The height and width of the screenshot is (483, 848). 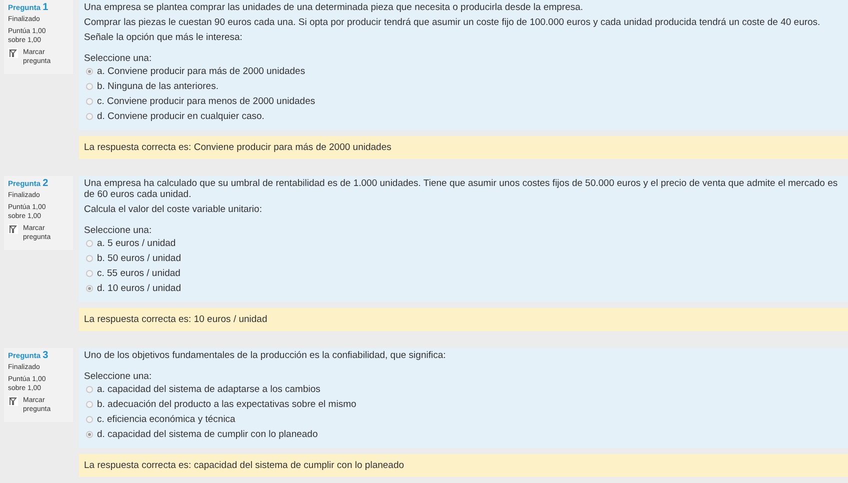 I want to click on answer-option: b. 50 euros / unidad, so click(x=139, y=258).